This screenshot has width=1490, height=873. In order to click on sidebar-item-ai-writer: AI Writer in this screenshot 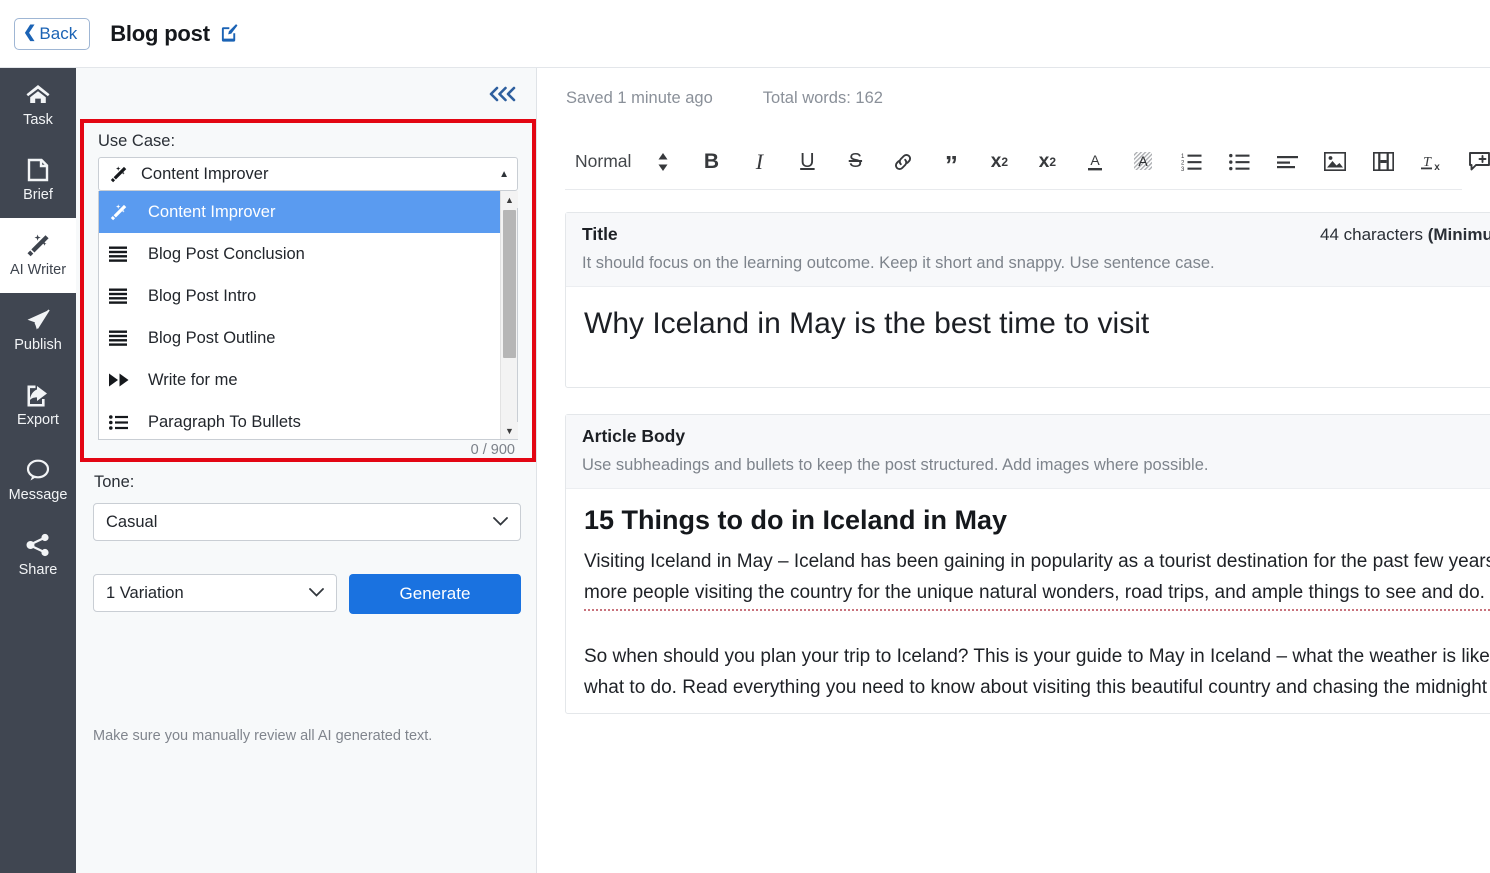, I will do `click(38, 255)`.